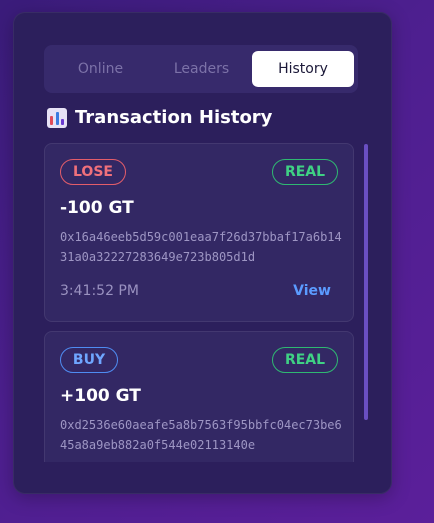 The image size is (434, 523). I want to click on tab-bar: Online Leaders History, so click(201, 69).